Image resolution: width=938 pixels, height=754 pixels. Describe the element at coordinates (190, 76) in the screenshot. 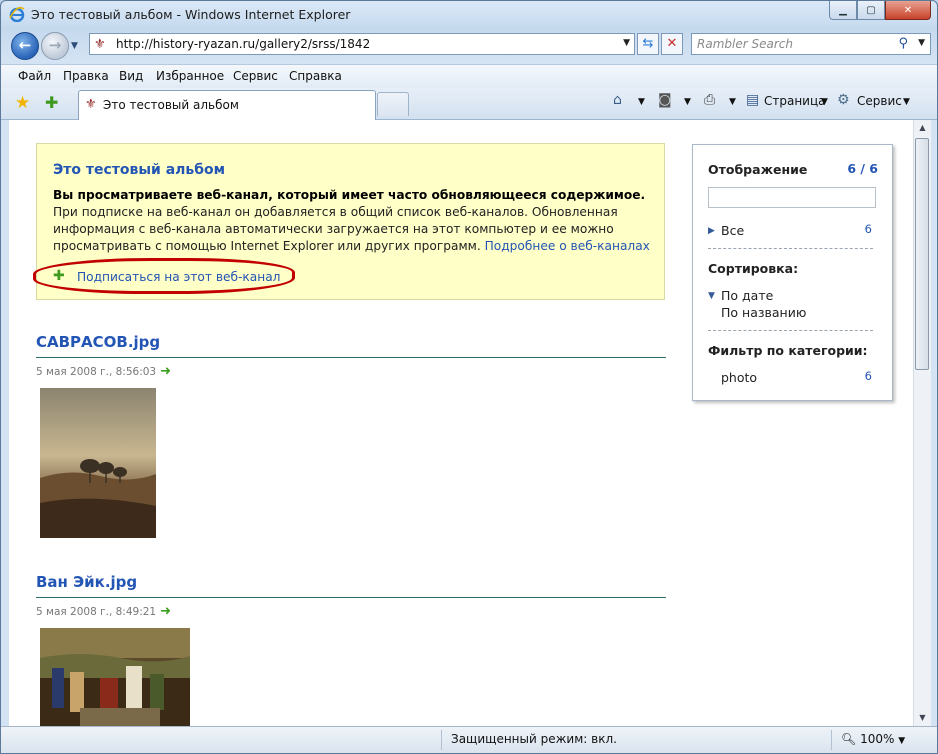

I see `menu-favorites: Избранное` at that location.